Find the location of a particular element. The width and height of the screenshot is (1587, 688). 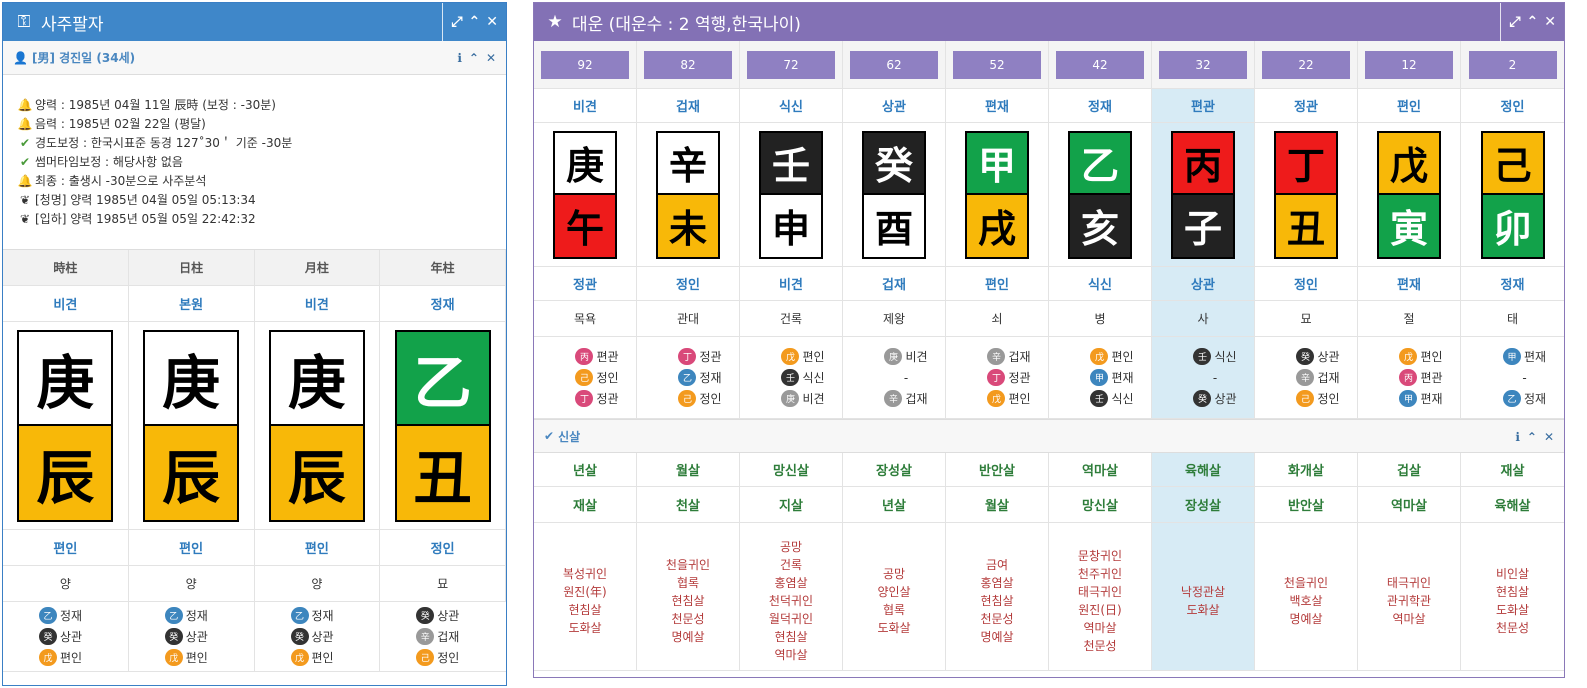

sinsal-year: 반안살 is located at coordinates (997, 470).